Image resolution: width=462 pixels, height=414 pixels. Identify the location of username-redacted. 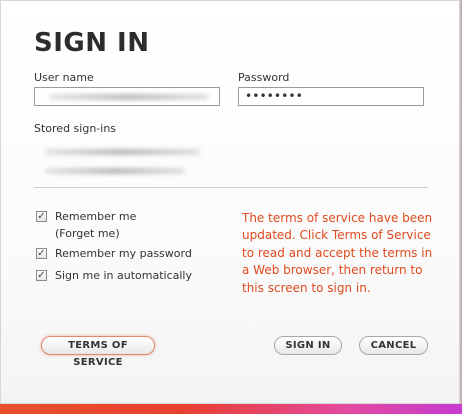
(129, 97).